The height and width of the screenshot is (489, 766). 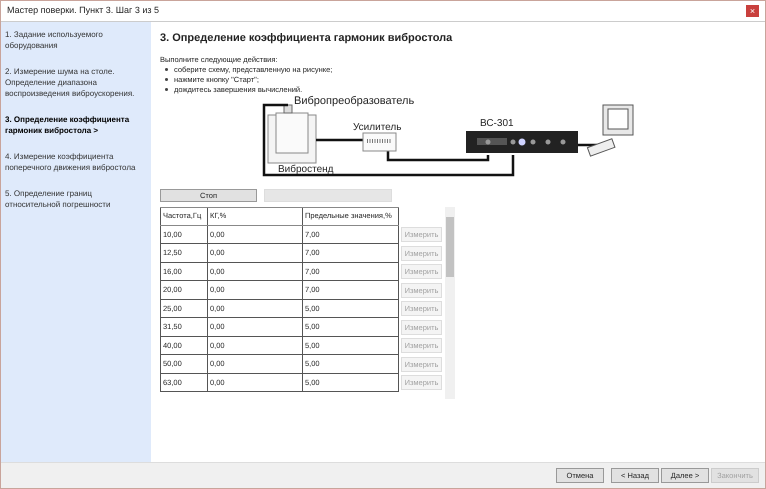 What do you see at coordinates (752, 11) in the screenshot?
I see `close-button: ×` at bounding box center [752, 11].